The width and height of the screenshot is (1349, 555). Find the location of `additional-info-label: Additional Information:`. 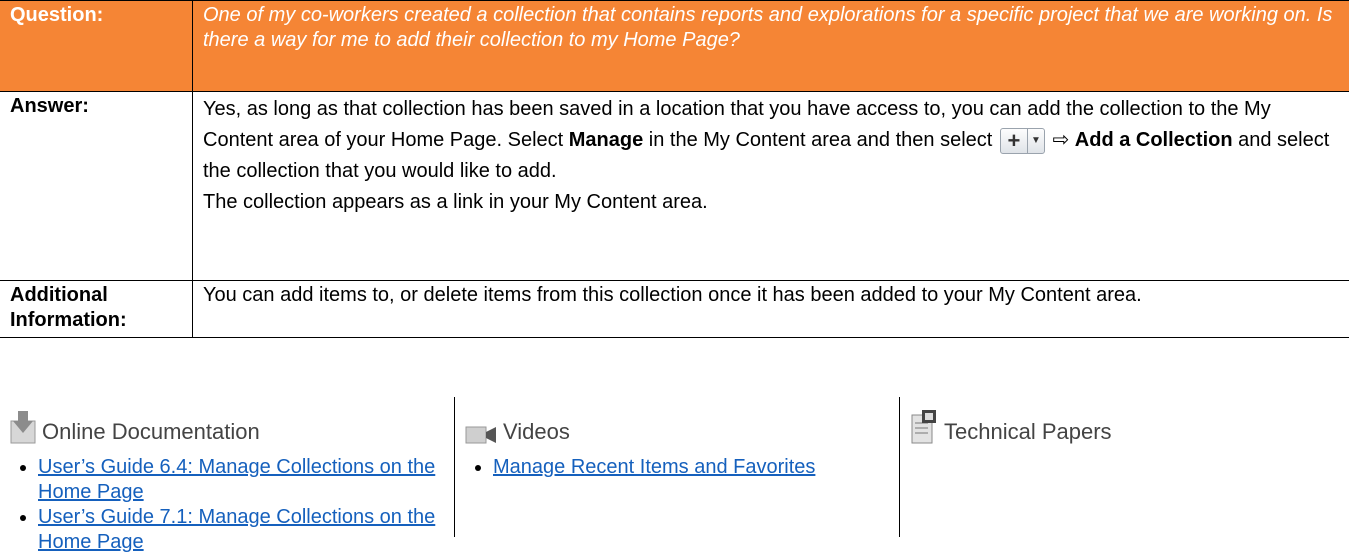

additional-info-label: Additional Information: is located at coordinates (68, 307).